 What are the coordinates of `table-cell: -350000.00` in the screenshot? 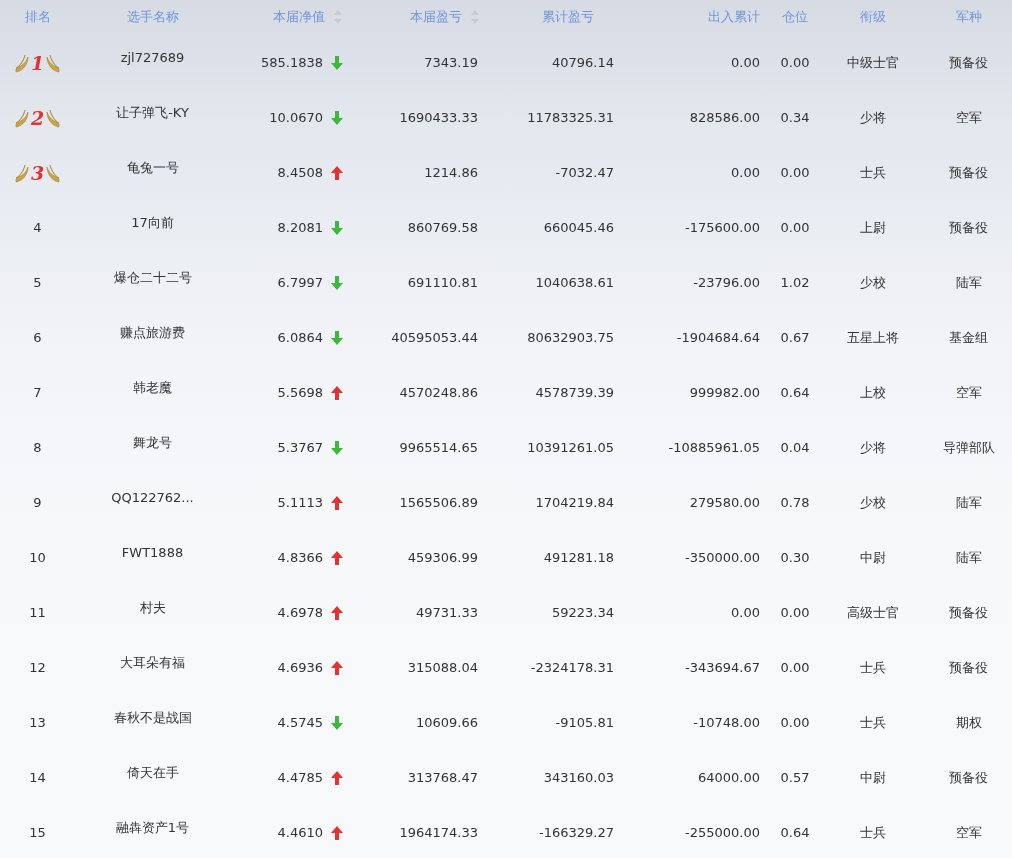 It's located at (722, 557).